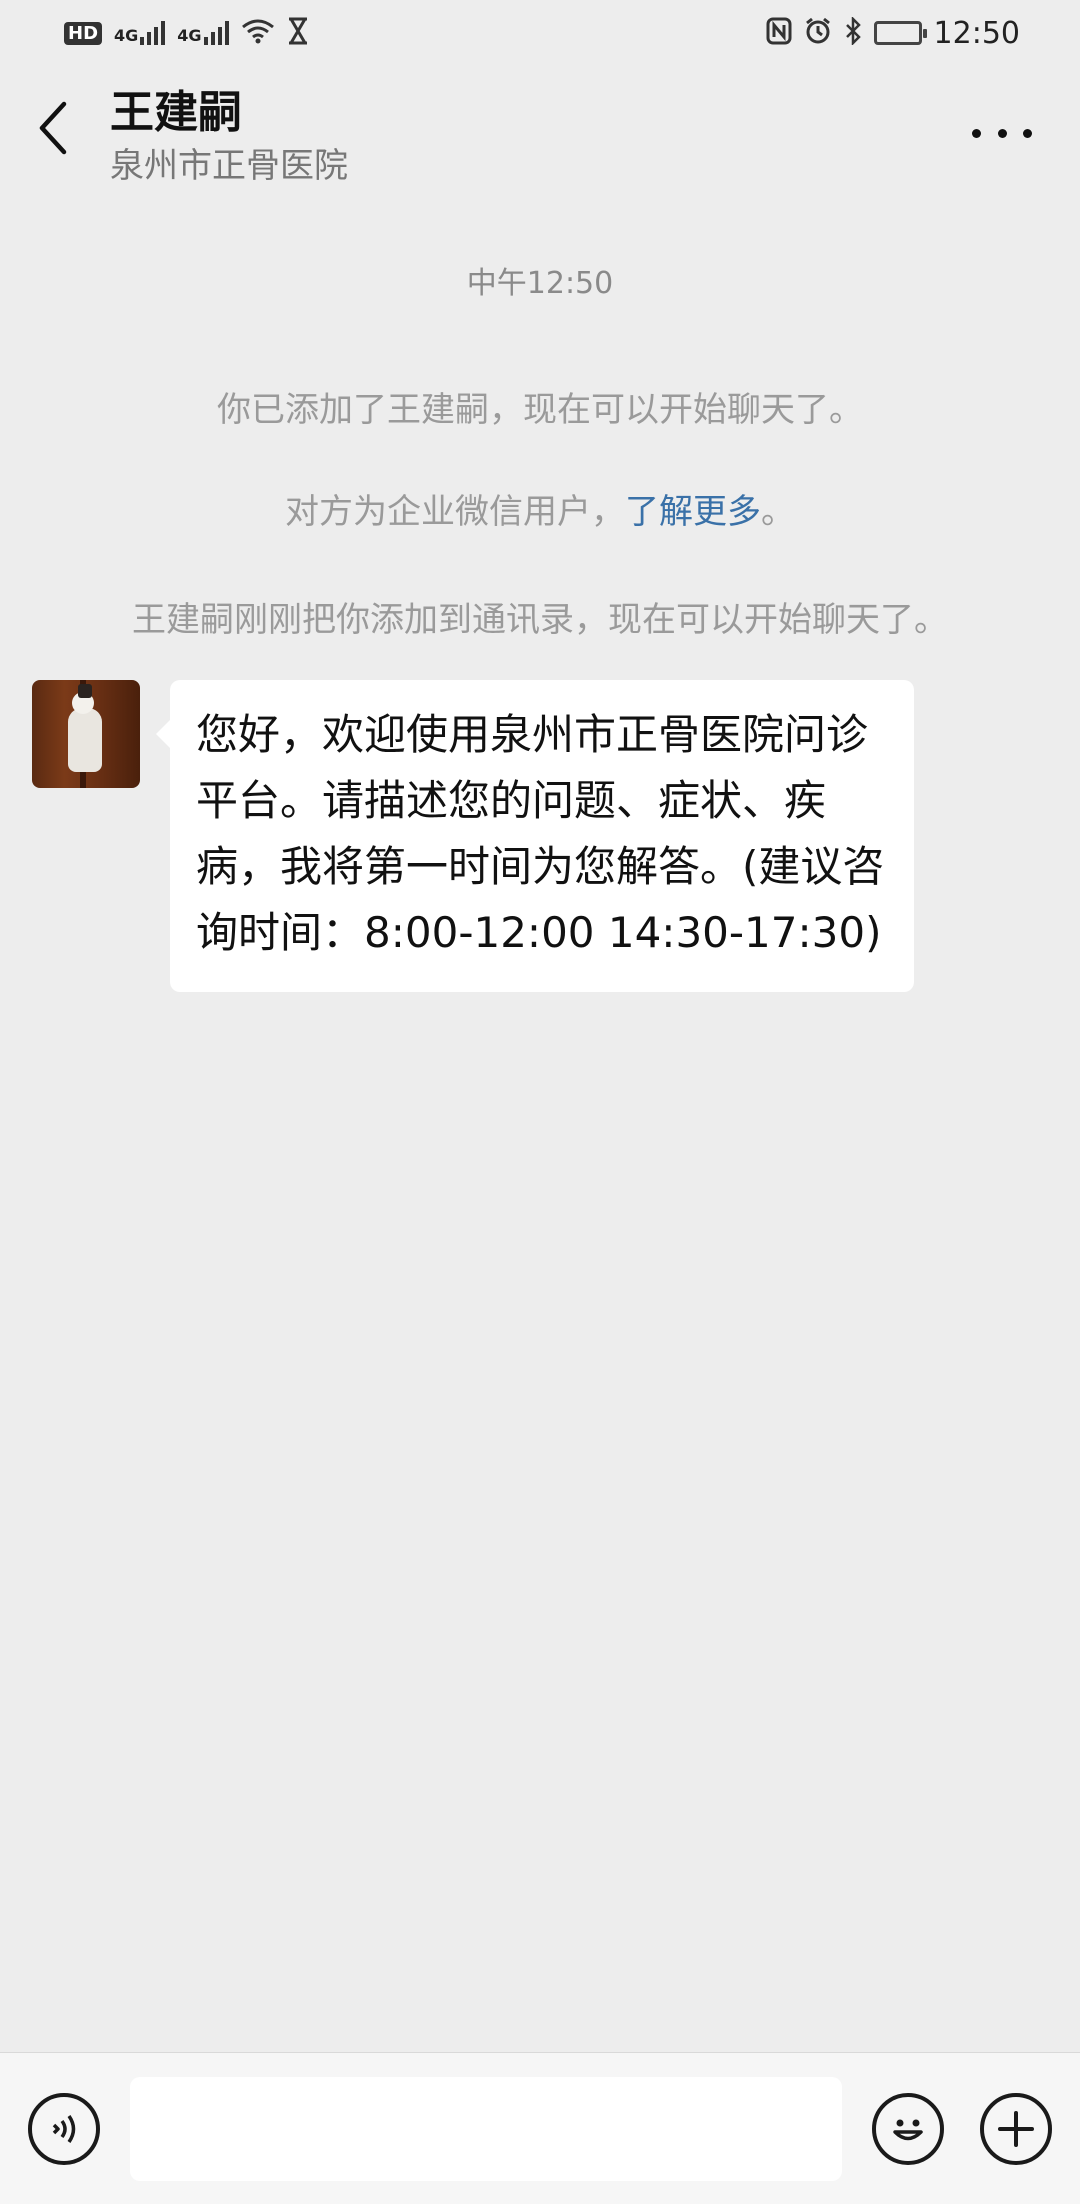  I want to click on more-button, so click(1002, 133).